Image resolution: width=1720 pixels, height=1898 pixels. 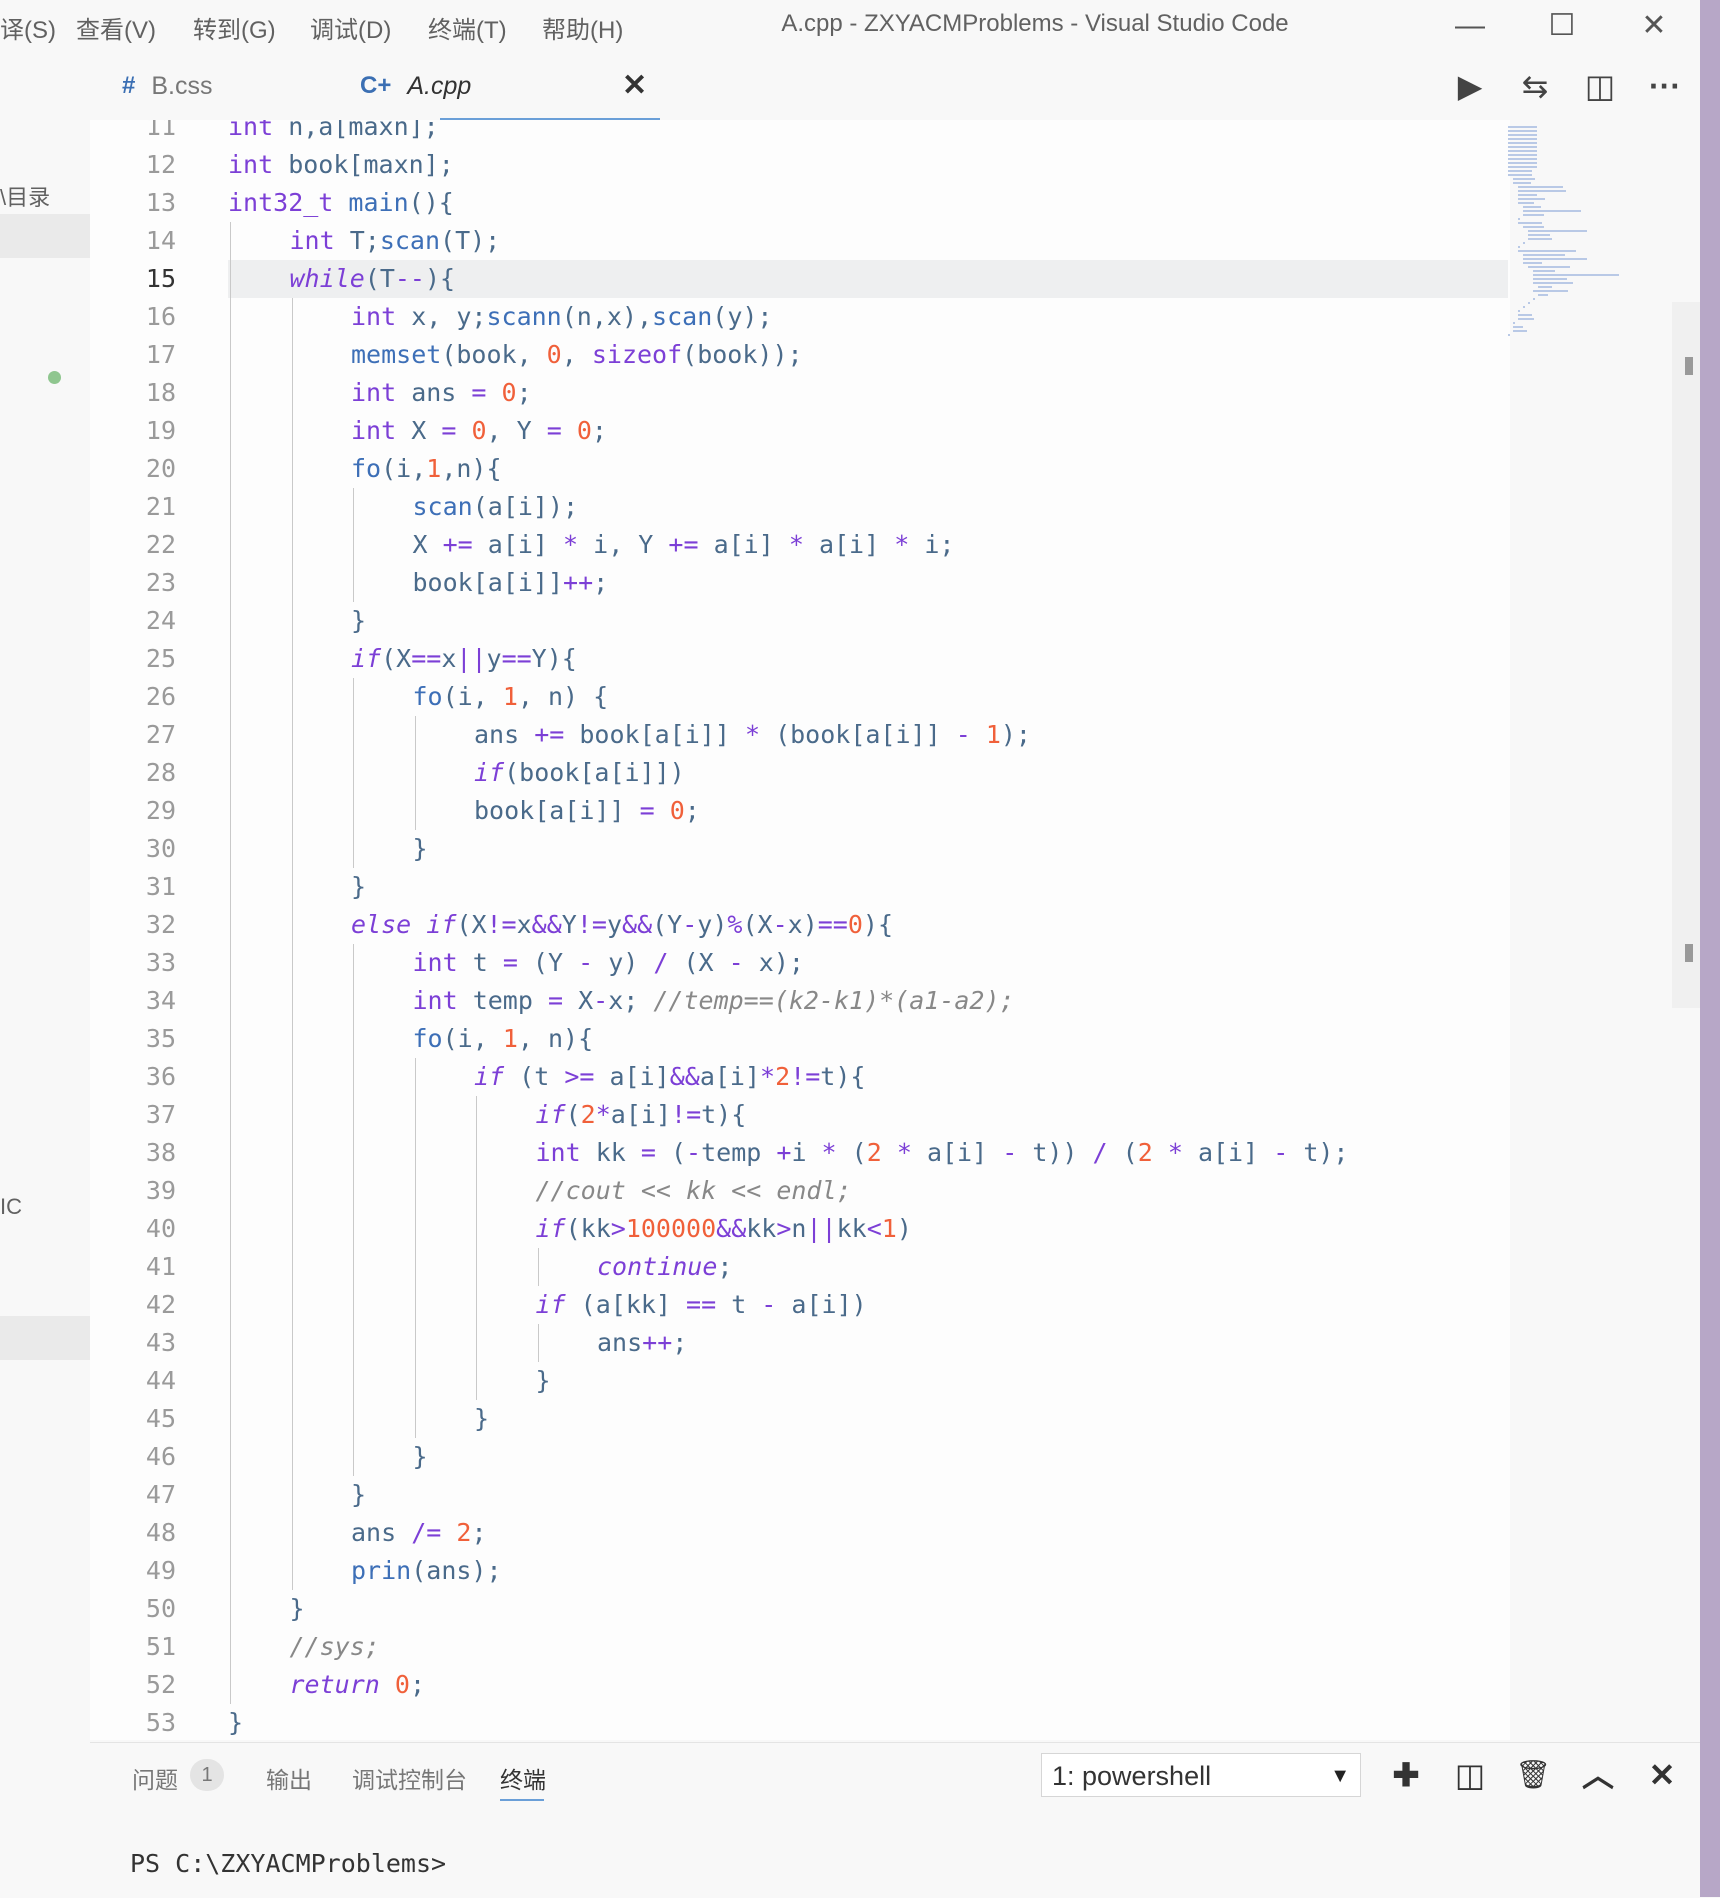 What do you see at coordinates (579, 773) in the screenshot?
I see `code-line: if(book[a[i]])` at bounding box center [579, 773].